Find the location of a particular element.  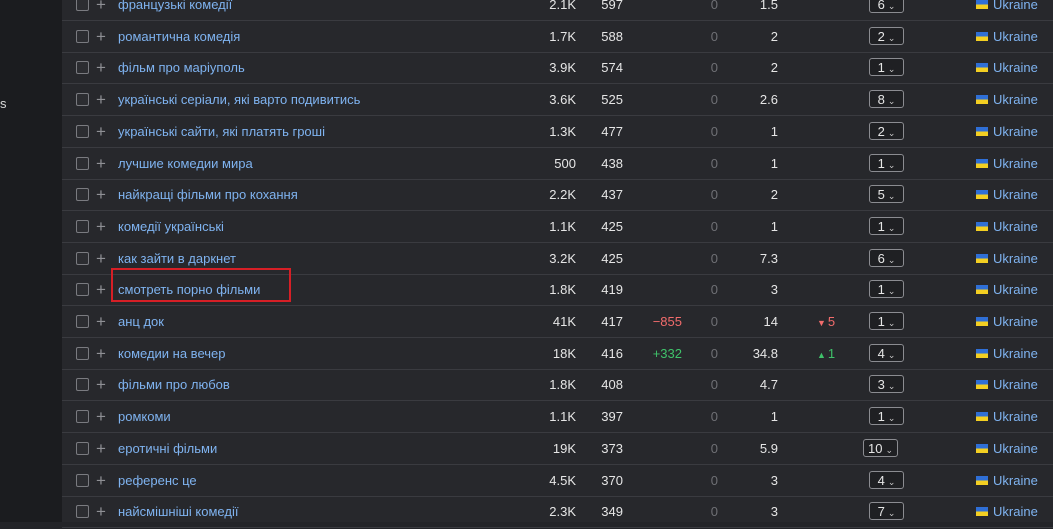

chevron-down-icon: ⌄ is located at coordinates (891, 259).